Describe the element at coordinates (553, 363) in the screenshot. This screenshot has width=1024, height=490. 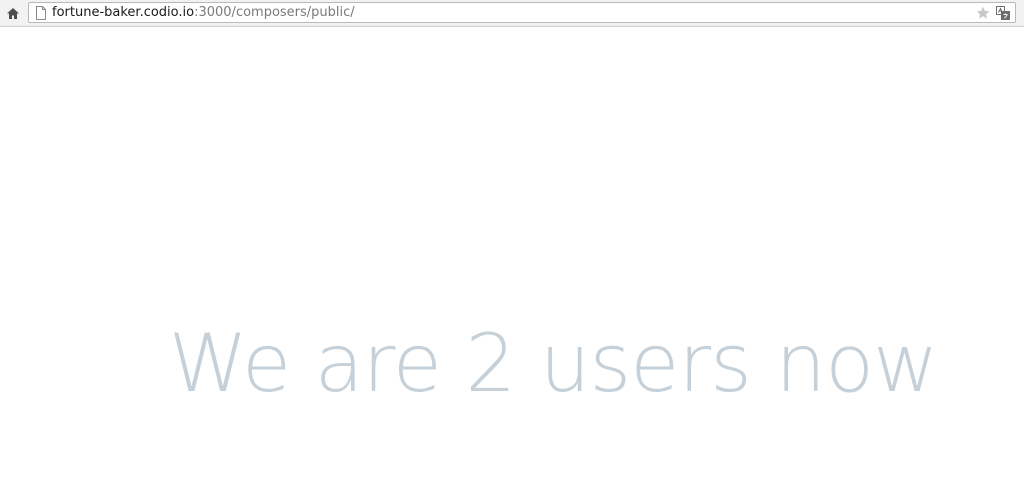
I see `user-count-headline: We are 2 users now` at that location.